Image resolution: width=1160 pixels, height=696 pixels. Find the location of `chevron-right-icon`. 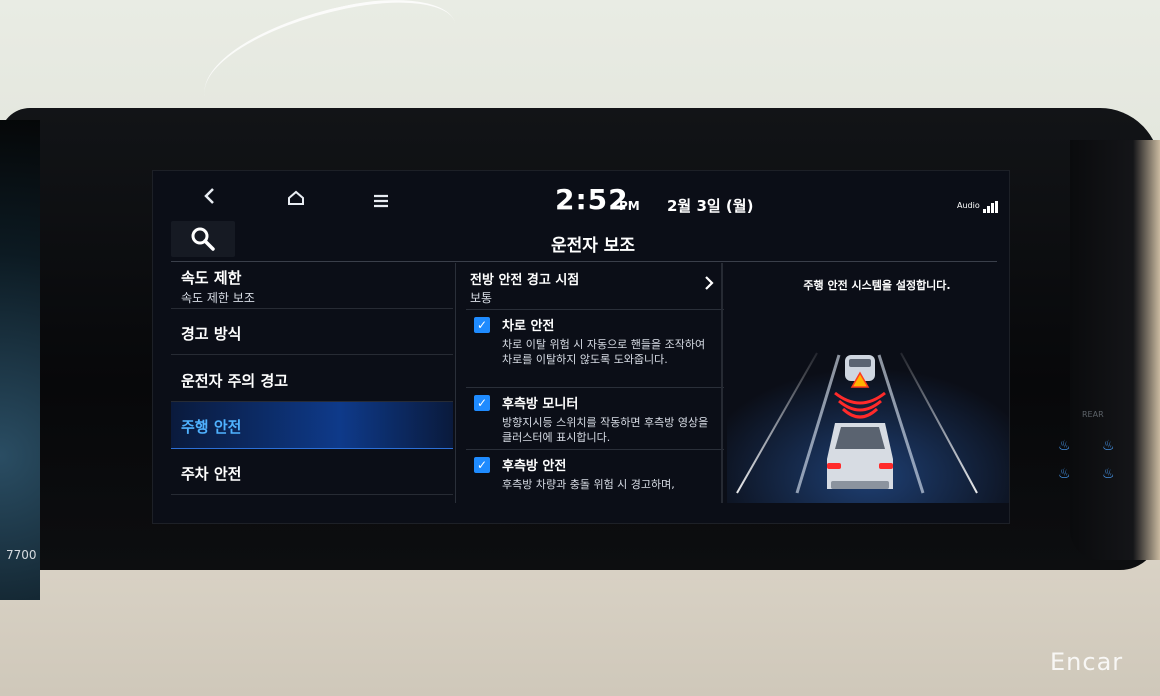

chevron-right-icon is located at coordinates (709, 285).